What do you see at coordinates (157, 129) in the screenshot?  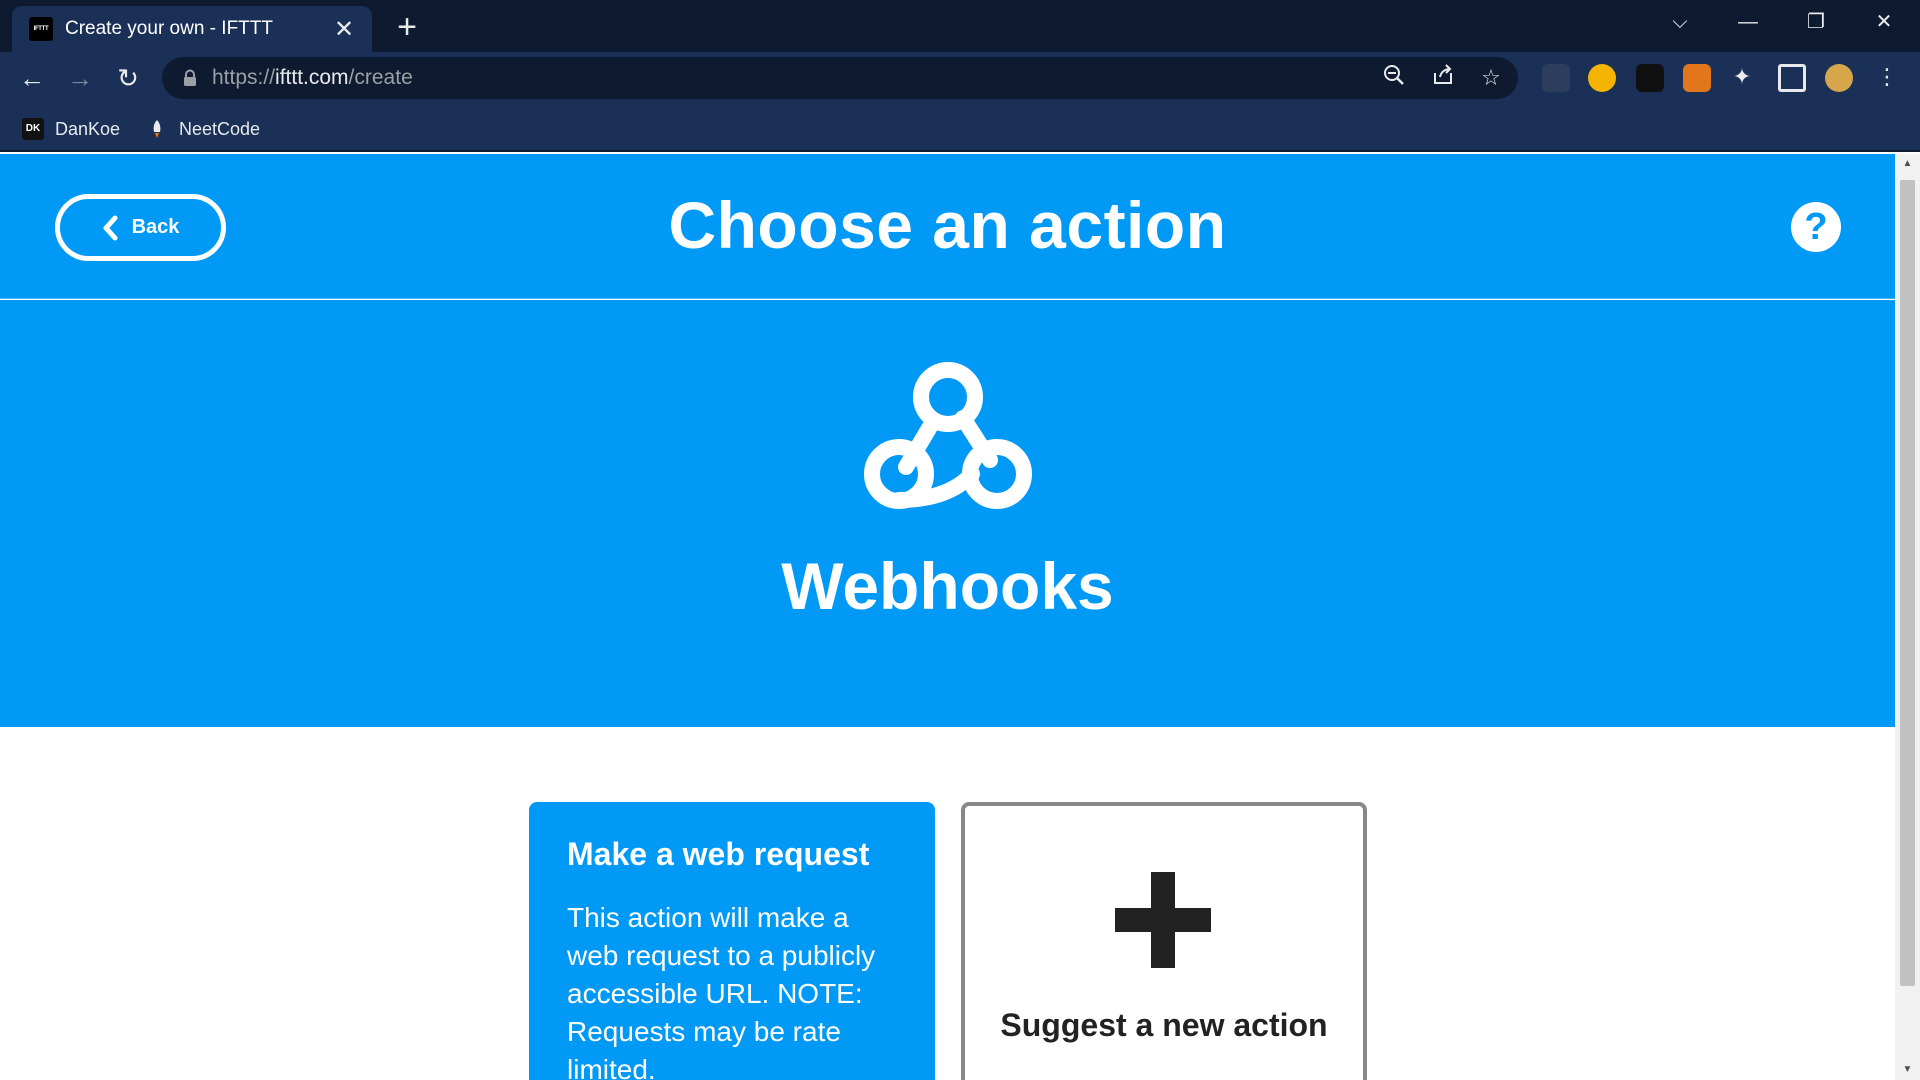 I see `rocket-icon` at bounding box center [157, 129].